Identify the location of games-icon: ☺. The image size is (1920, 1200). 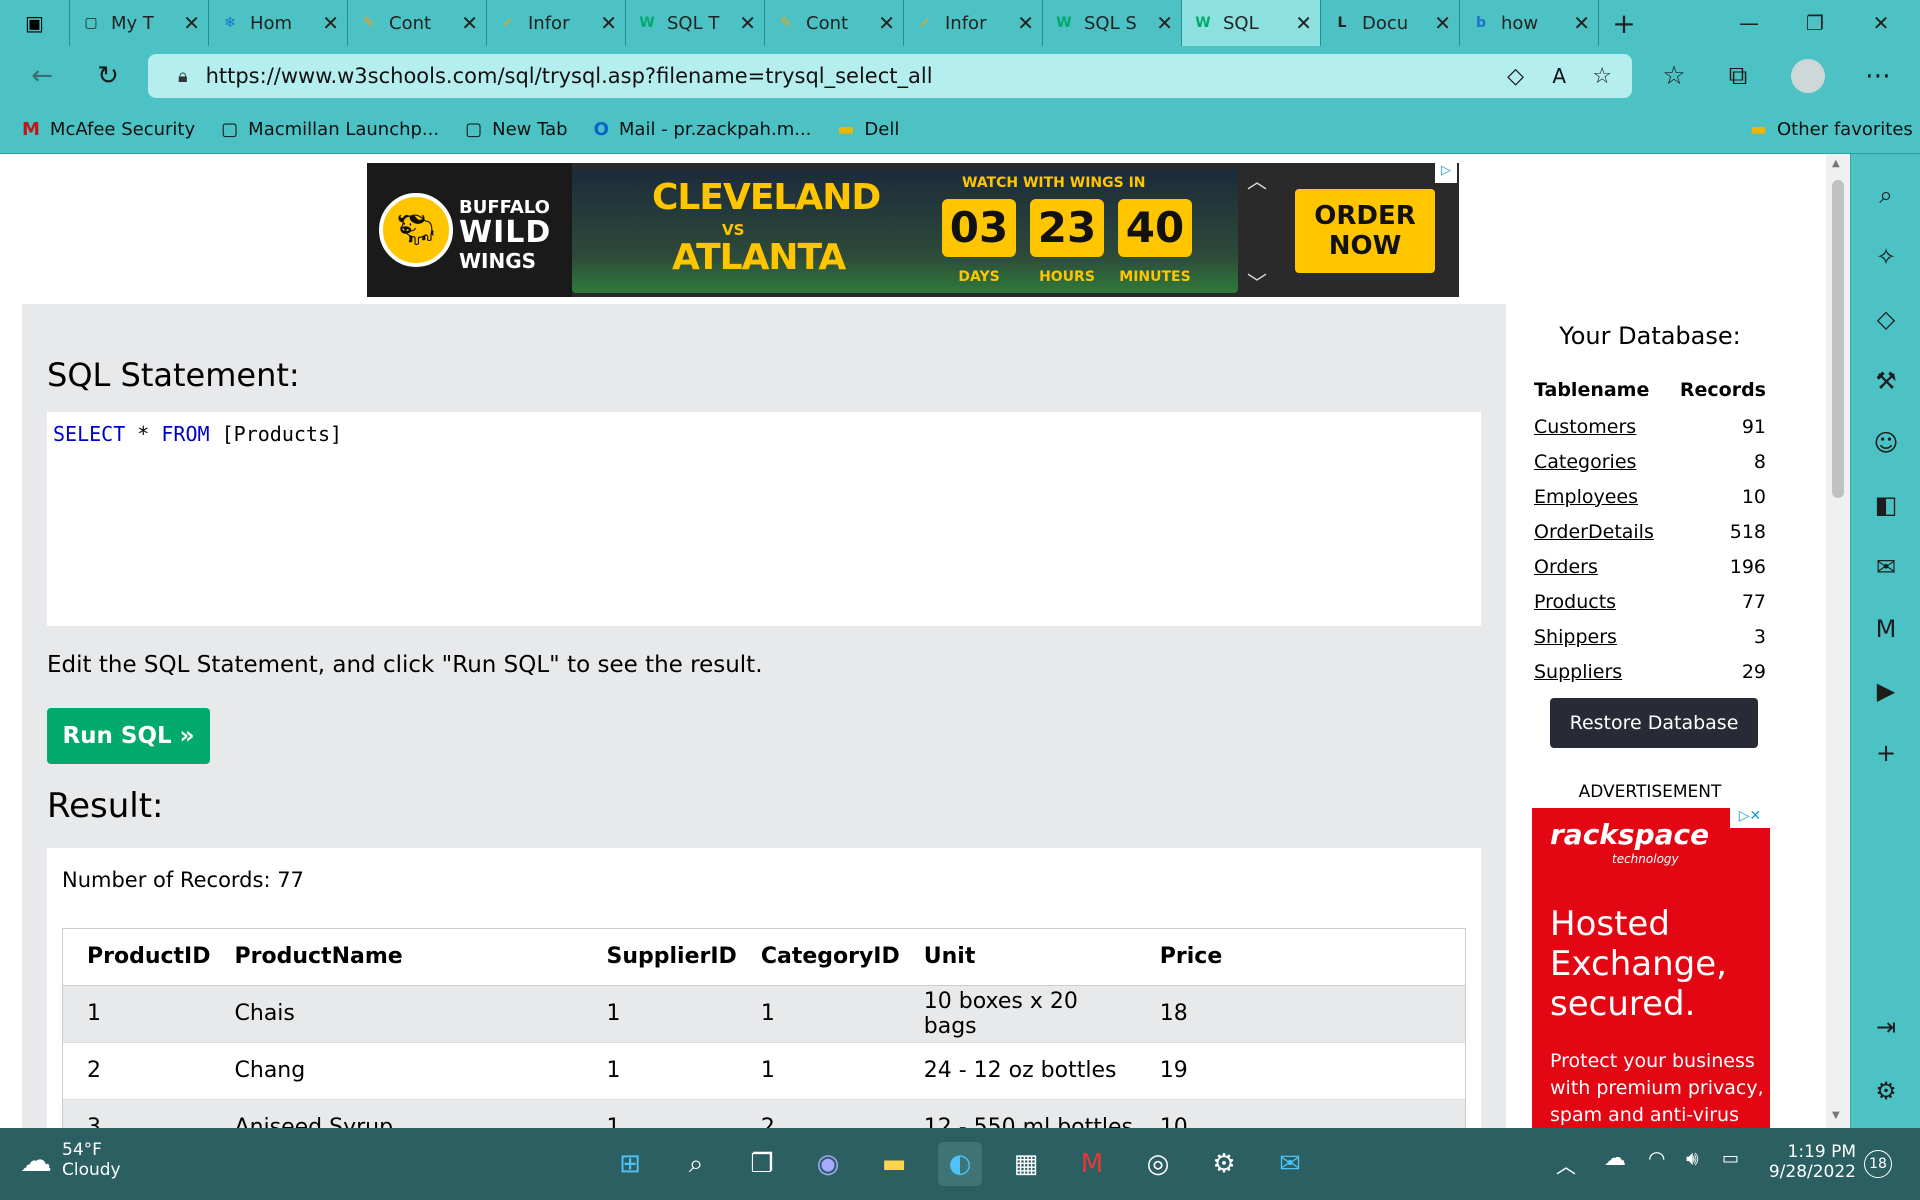
(1885, 443).